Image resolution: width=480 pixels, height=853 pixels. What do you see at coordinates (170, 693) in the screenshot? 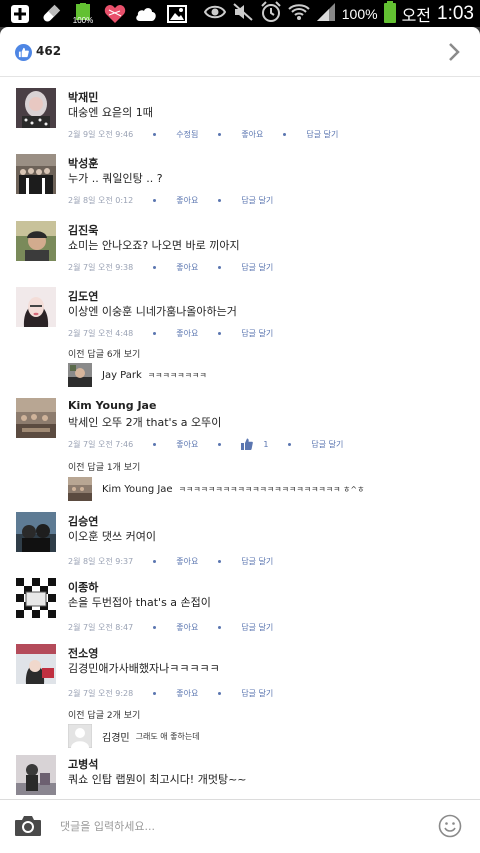
I see `comment-meta: 2월 7일 오전 9:28 좋아요 답글 달기` at bounding box center [170, 693].